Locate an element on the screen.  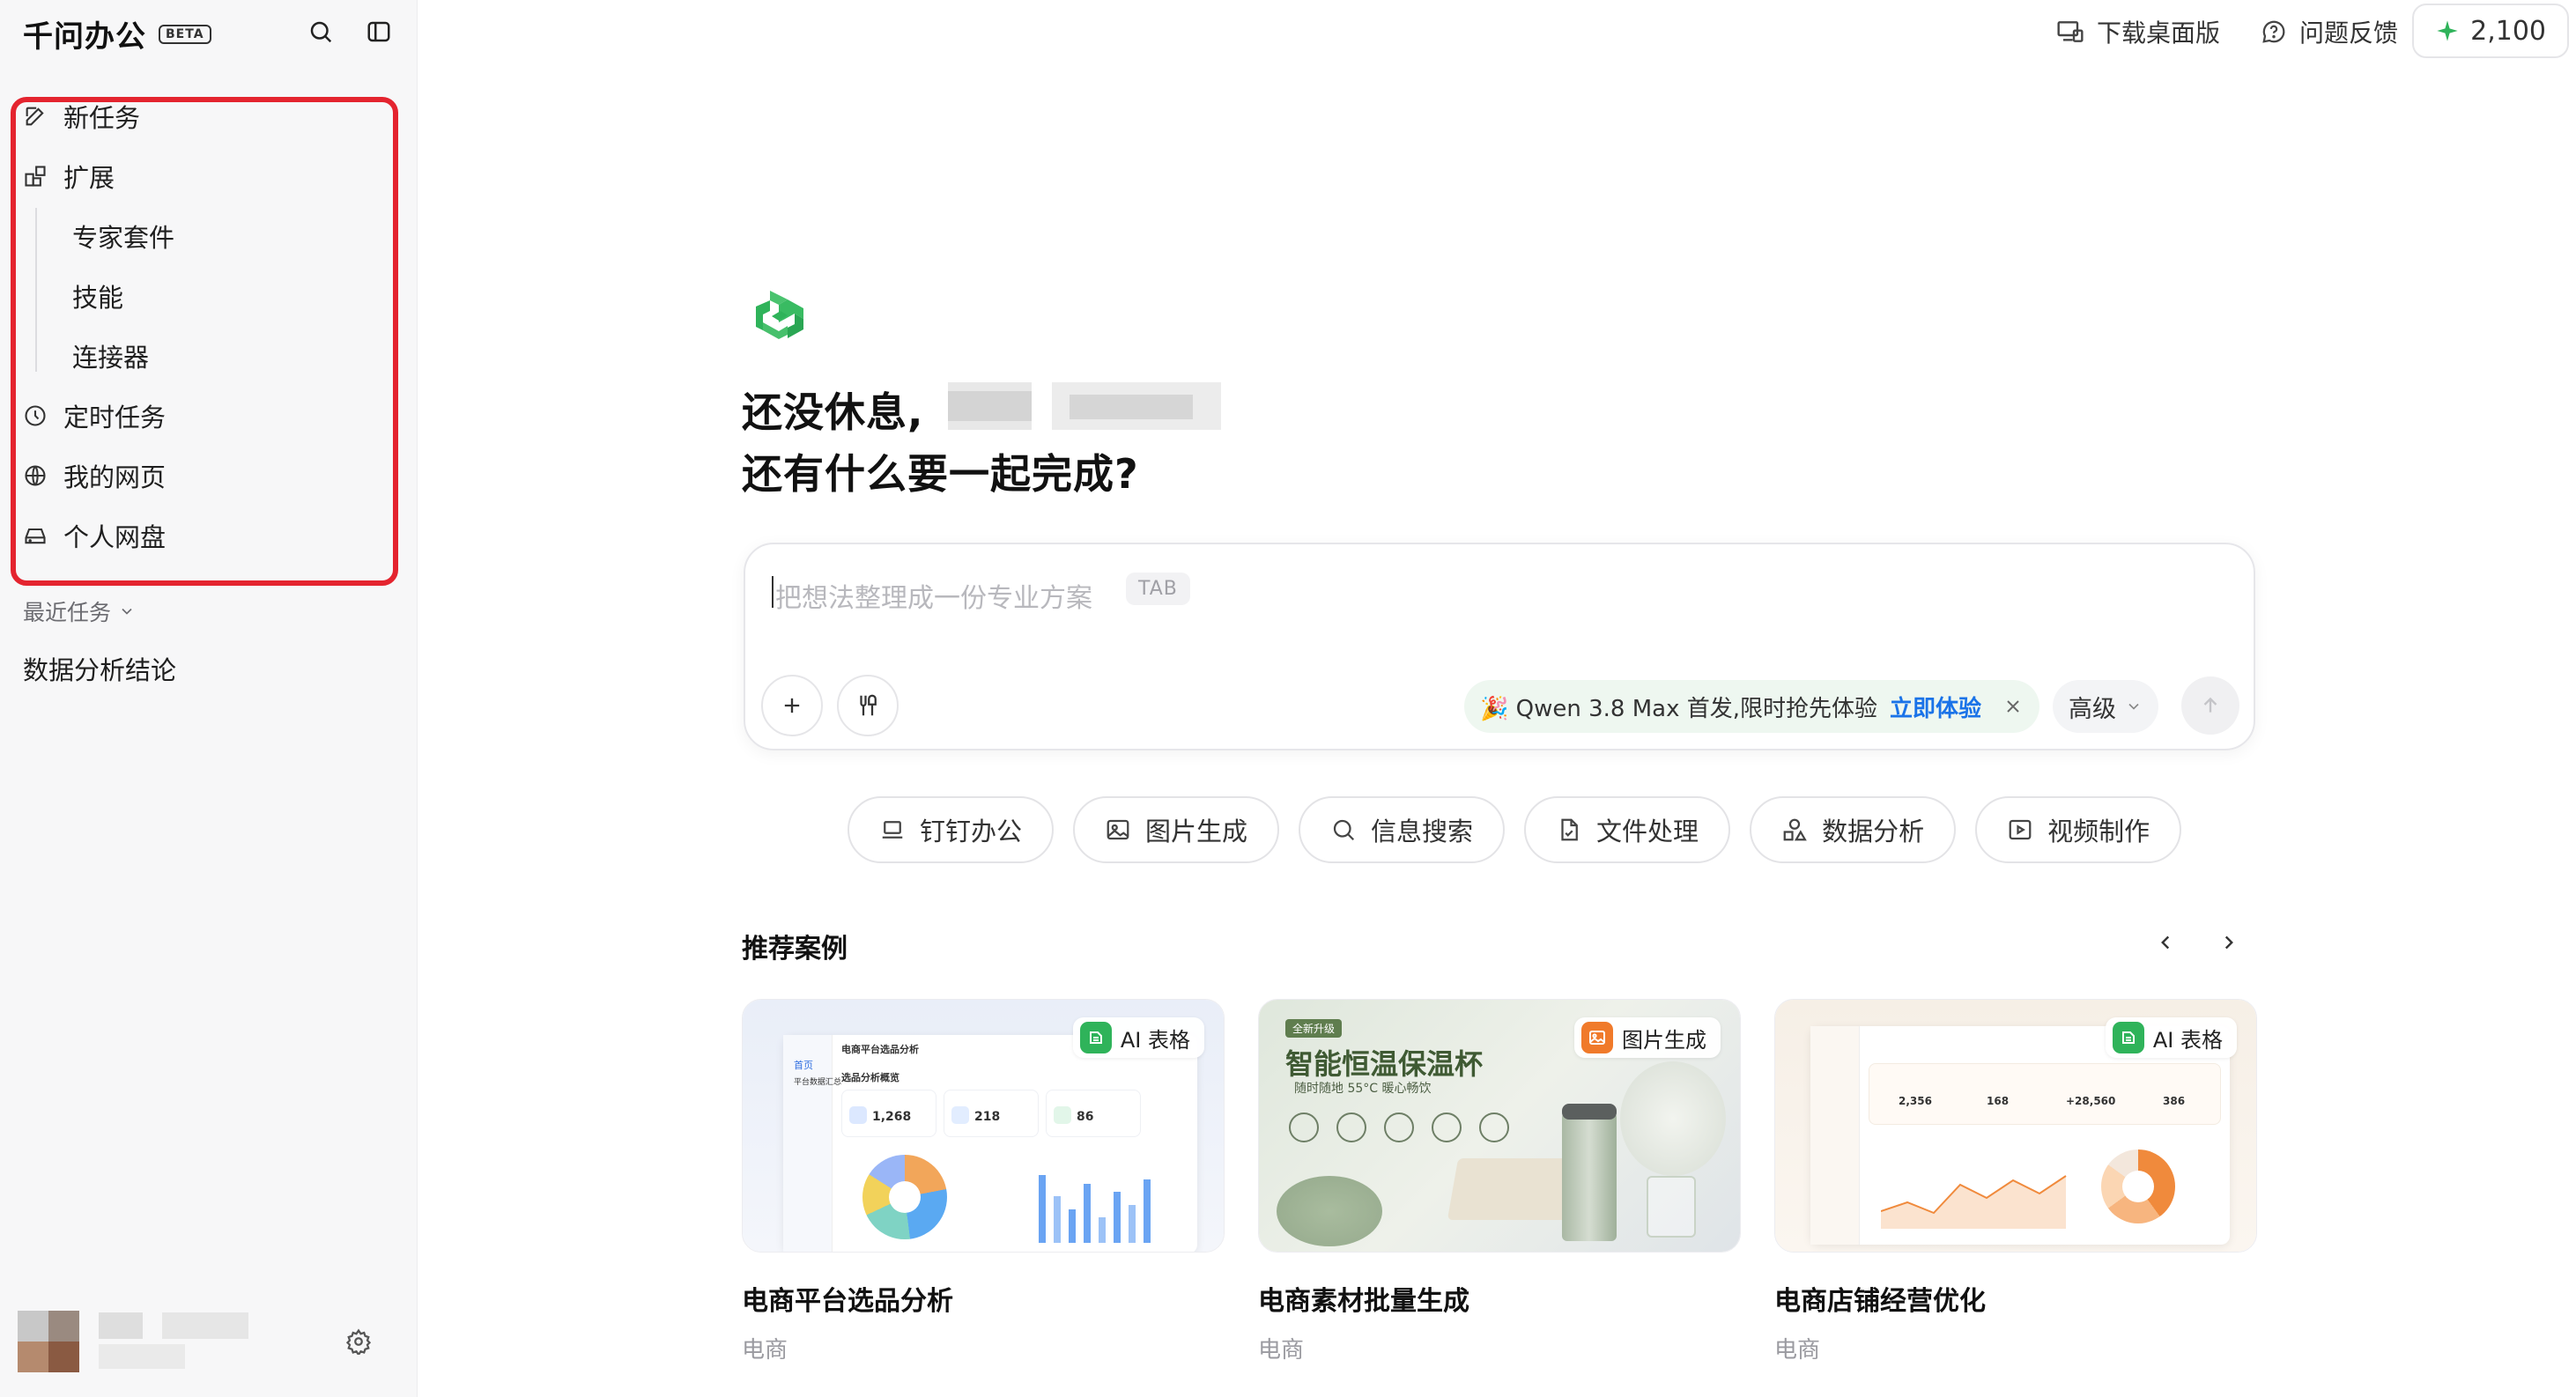
preview-subtitle: 随时随地 55°C 暖心畅饮 is located at coordinates (1363, 1089).